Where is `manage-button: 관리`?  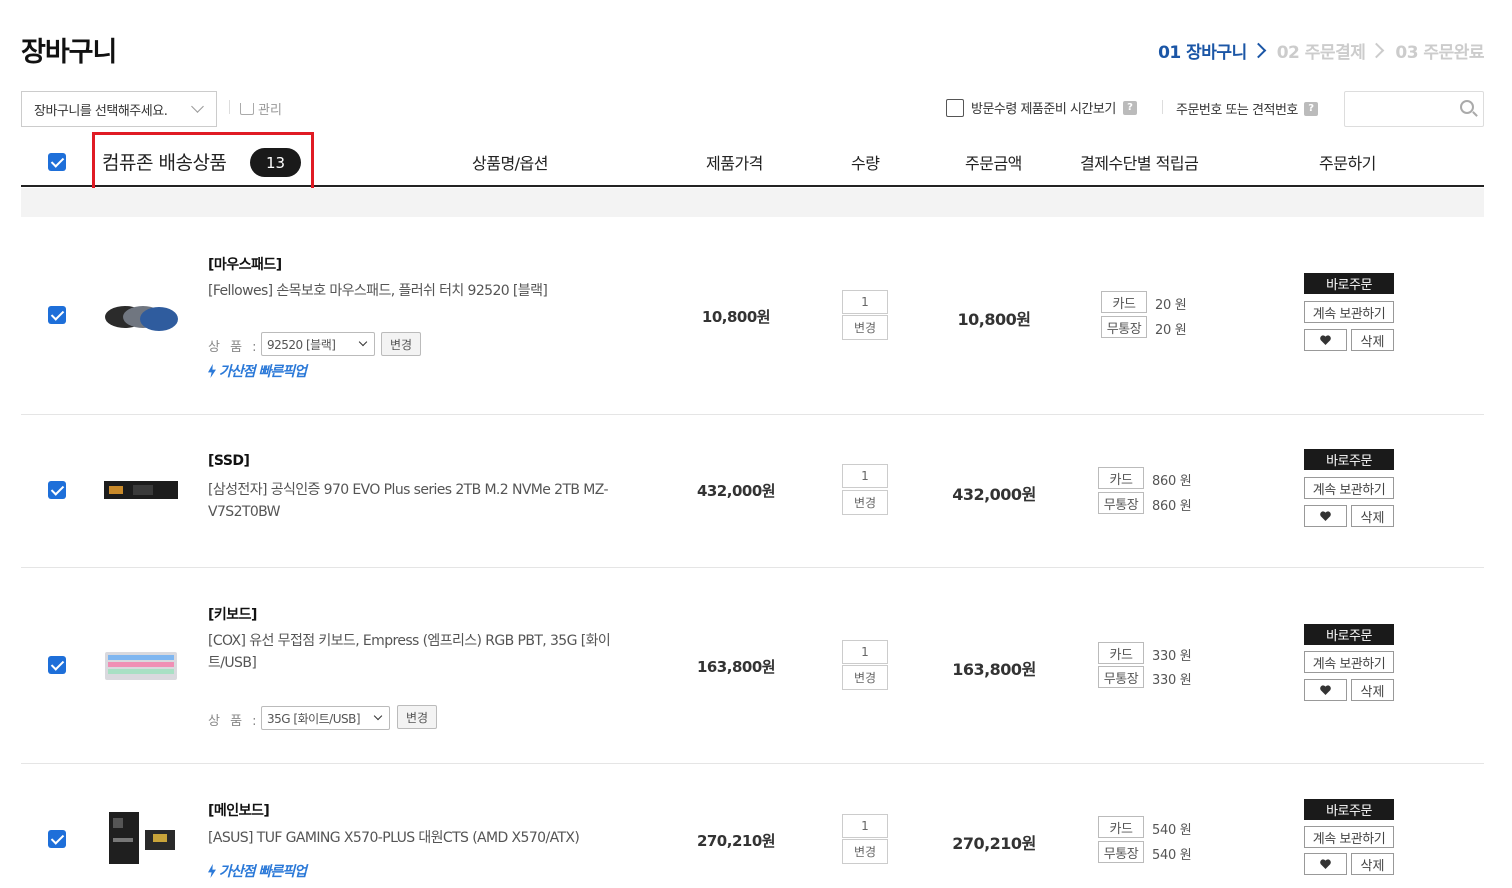
manage-button: 관리 is located at coordinates (261, 108).